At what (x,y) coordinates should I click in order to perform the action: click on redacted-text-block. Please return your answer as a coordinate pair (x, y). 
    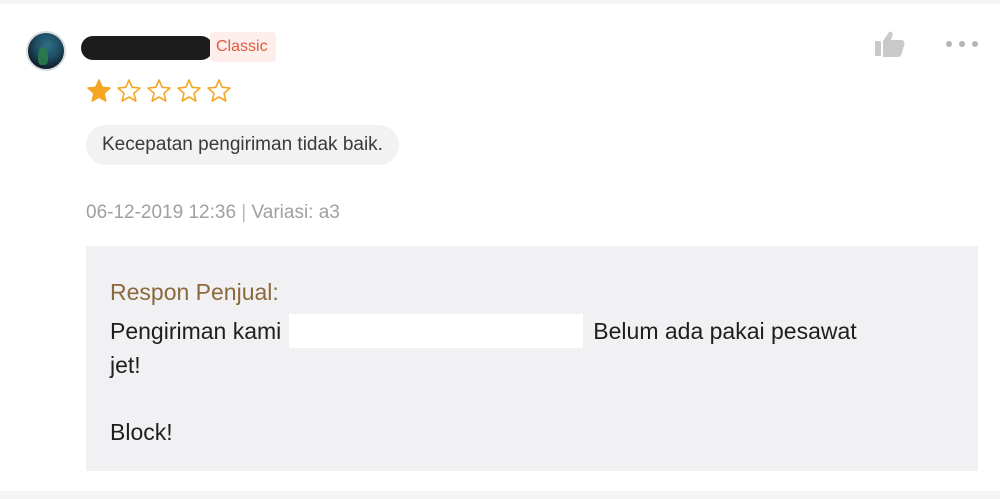
    Looking at the image, I should click on (436, 331).